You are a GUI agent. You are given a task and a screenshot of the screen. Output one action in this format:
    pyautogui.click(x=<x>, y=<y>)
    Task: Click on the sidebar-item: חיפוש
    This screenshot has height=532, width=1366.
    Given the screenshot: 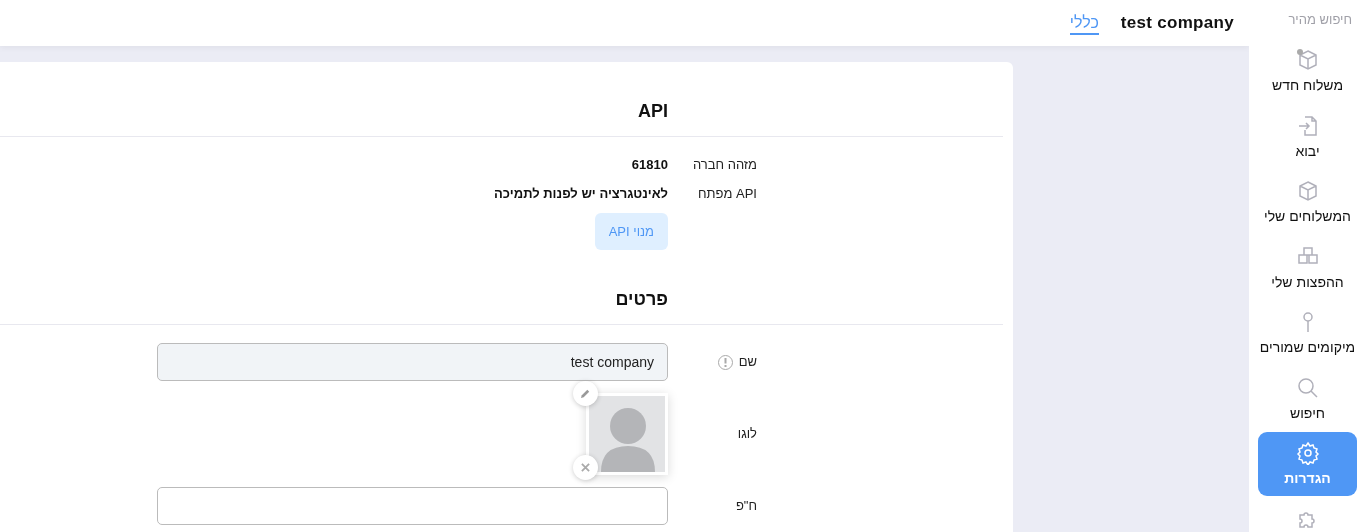 What is the action you would take?
    pyautogui.click(x=1307, y=398)
    